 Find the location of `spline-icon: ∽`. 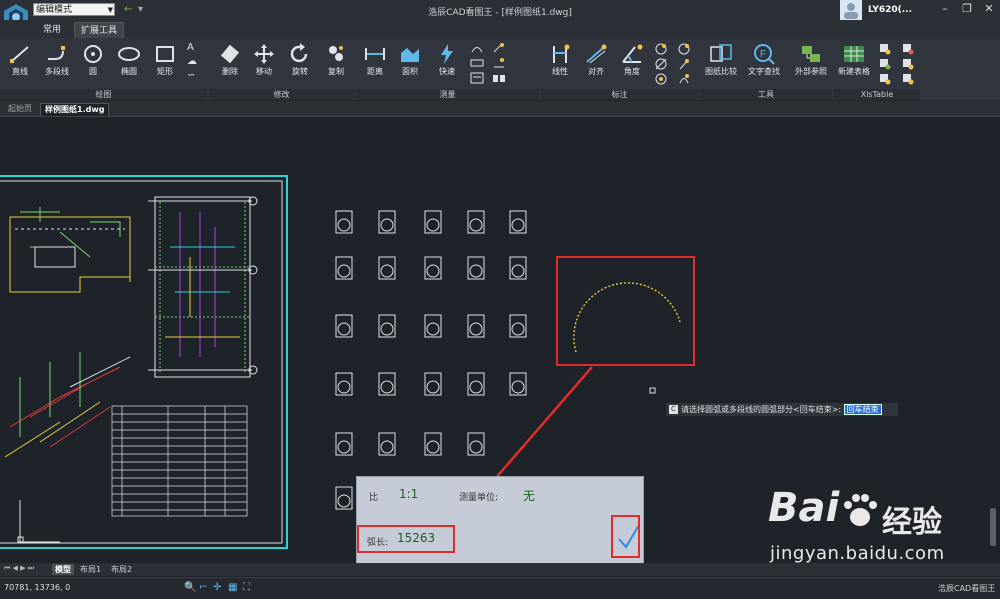

spline-icon: ∽ is located at coordinates (191, 75).